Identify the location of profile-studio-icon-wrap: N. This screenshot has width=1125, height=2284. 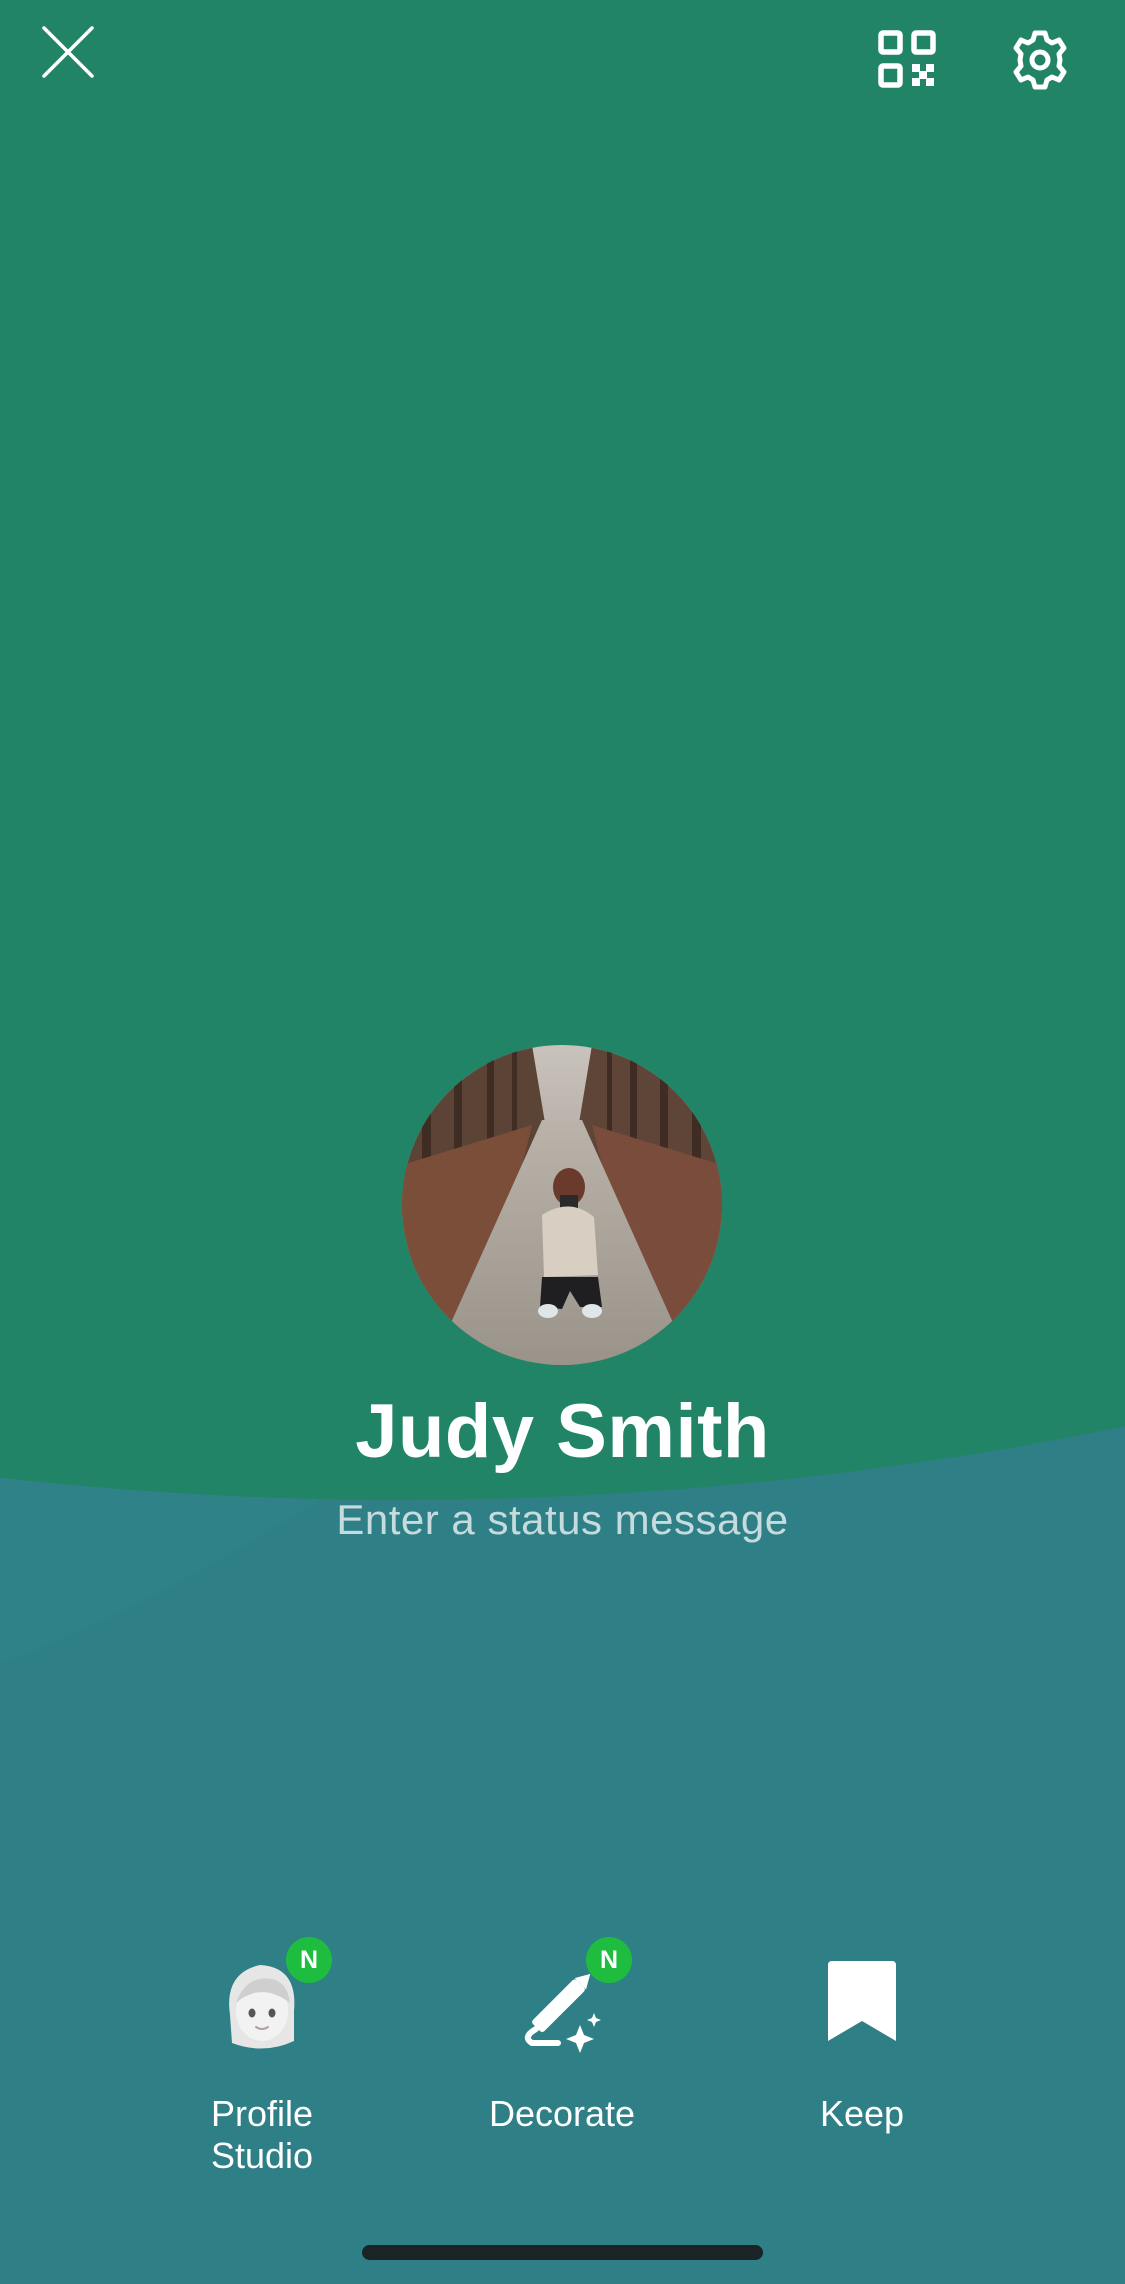
(267, 2001).